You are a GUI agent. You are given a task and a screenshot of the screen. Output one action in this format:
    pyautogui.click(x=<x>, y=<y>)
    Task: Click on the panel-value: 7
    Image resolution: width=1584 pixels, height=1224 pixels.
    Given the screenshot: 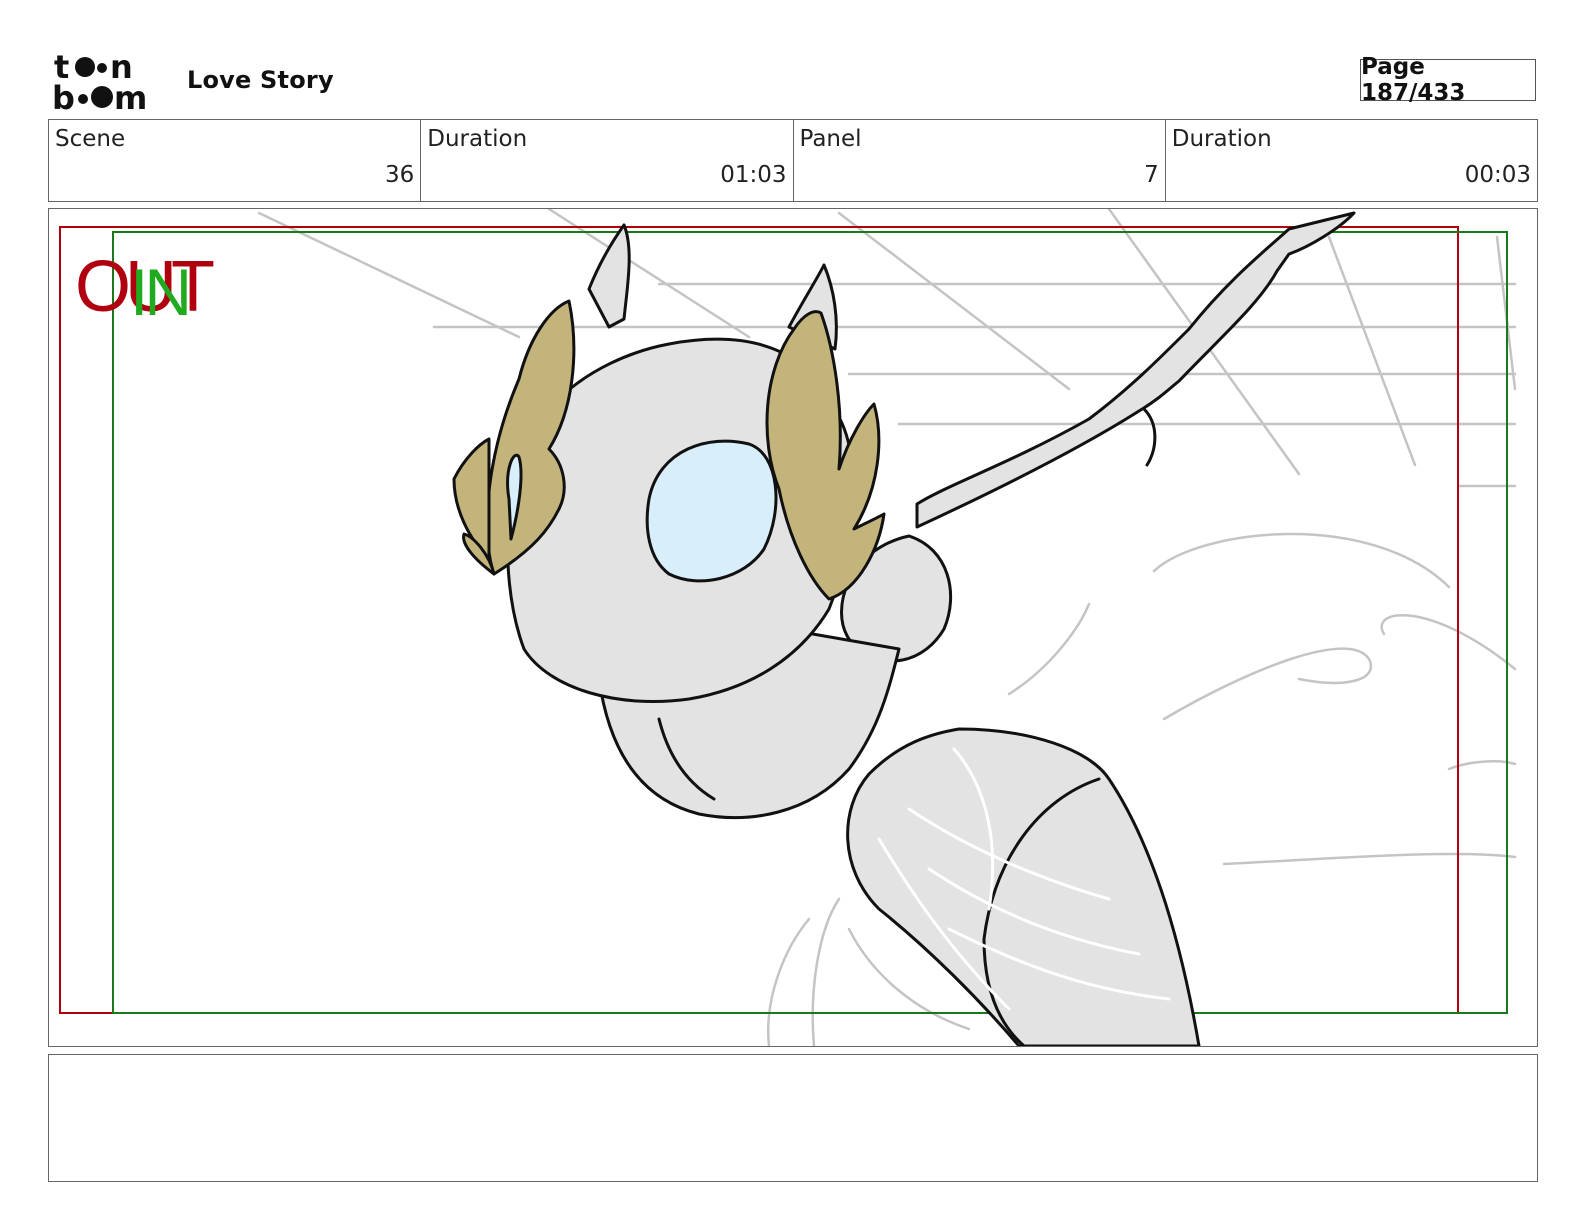 What is the action you would take?
    pyautogui.click(x=1151, y=175)
    